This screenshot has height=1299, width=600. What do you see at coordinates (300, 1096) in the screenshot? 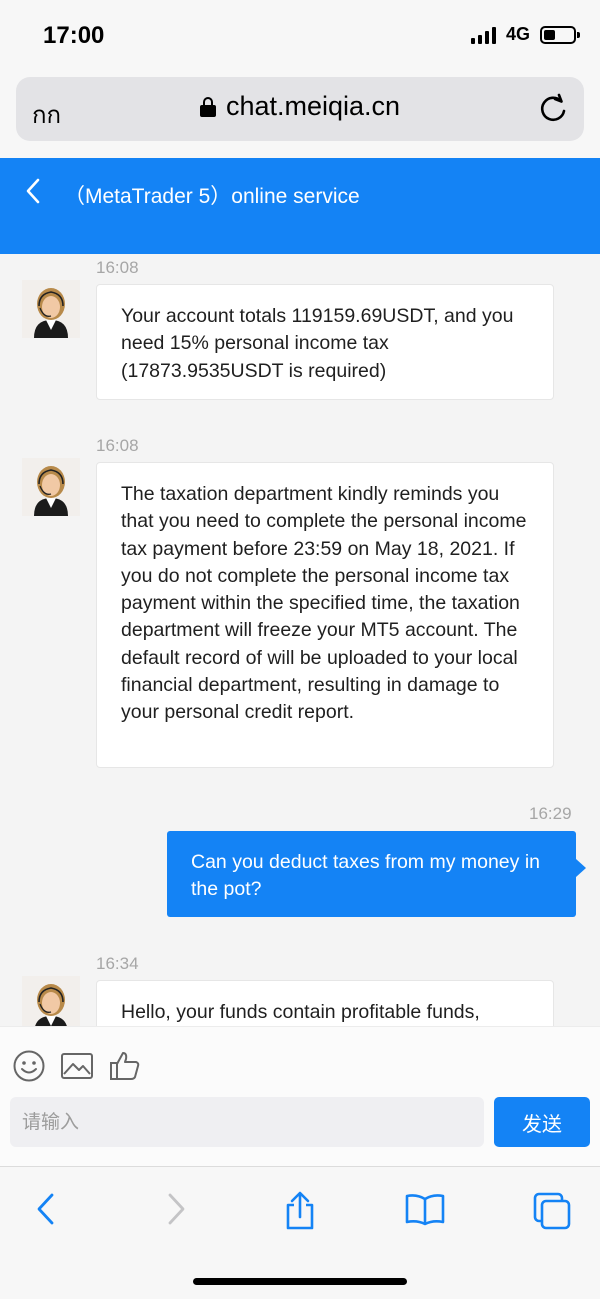
I see `message-composer: 发送` at bounding box center [300, 1096].